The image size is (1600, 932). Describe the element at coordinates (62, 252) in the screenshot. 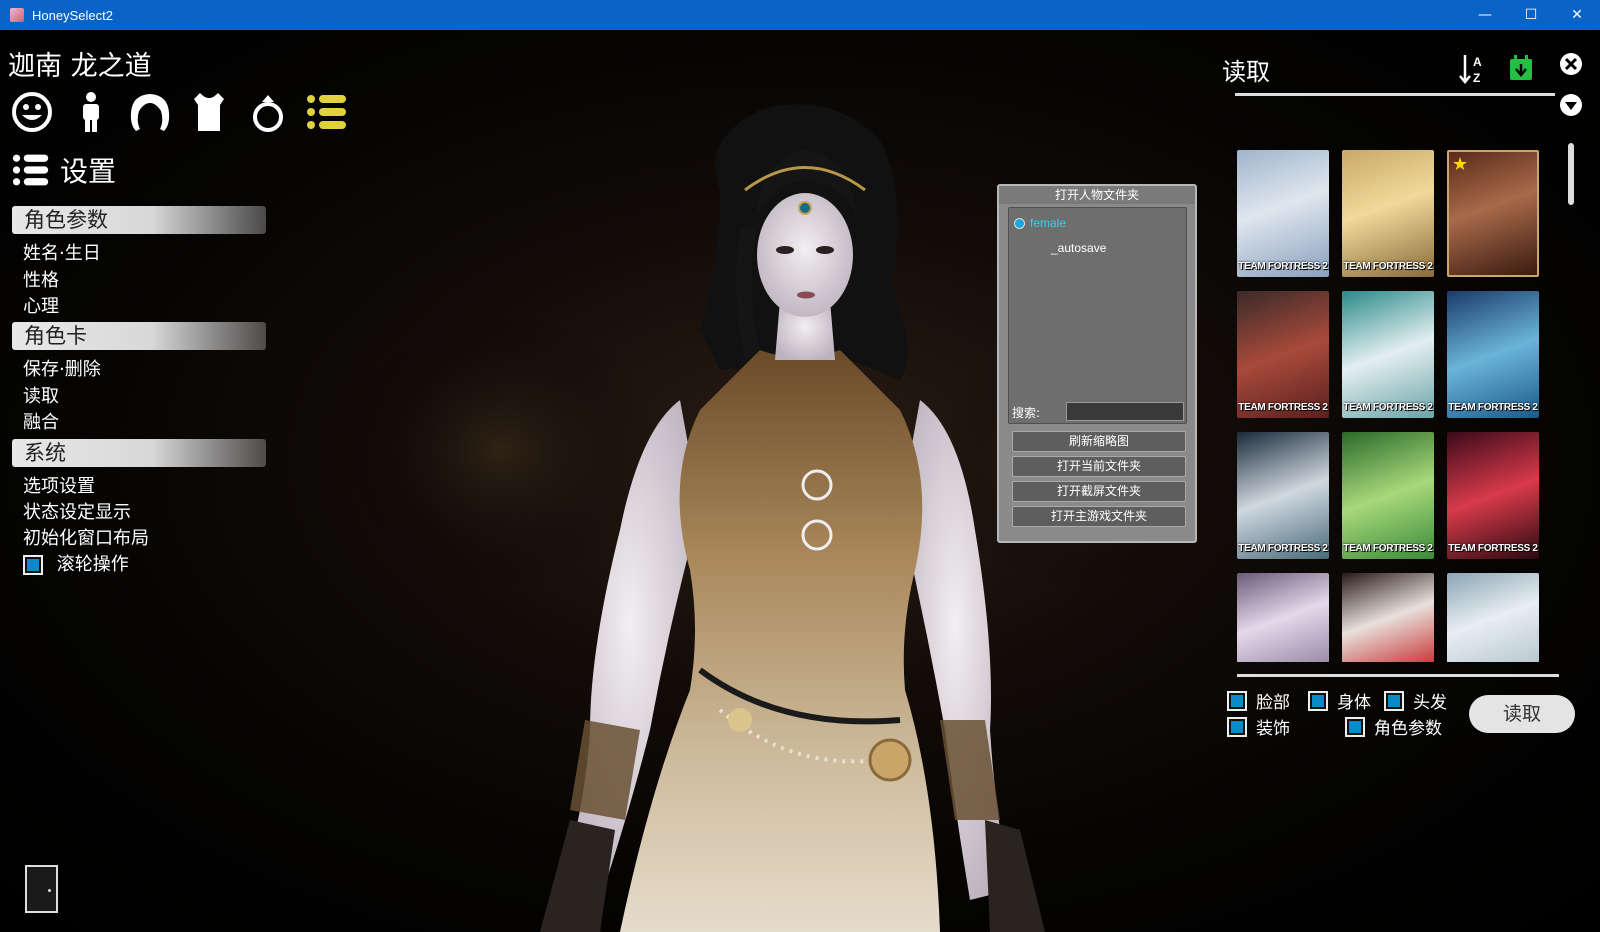

I see `menu-name-birthday: 姓名·生日` at that location.